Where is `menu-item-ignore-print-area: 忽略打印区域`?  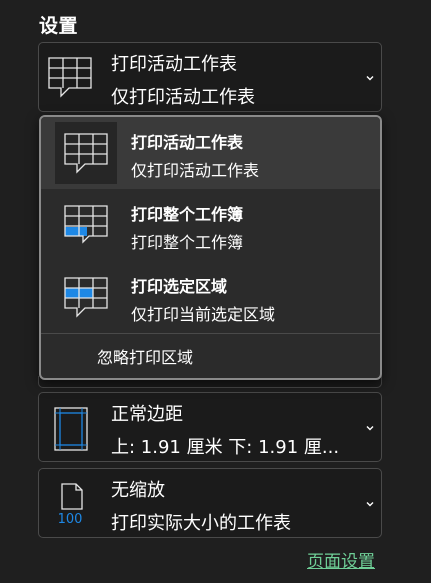 menu-item-ignore-print-area: 忽略打印区域 is located at coordinates (210, 356).